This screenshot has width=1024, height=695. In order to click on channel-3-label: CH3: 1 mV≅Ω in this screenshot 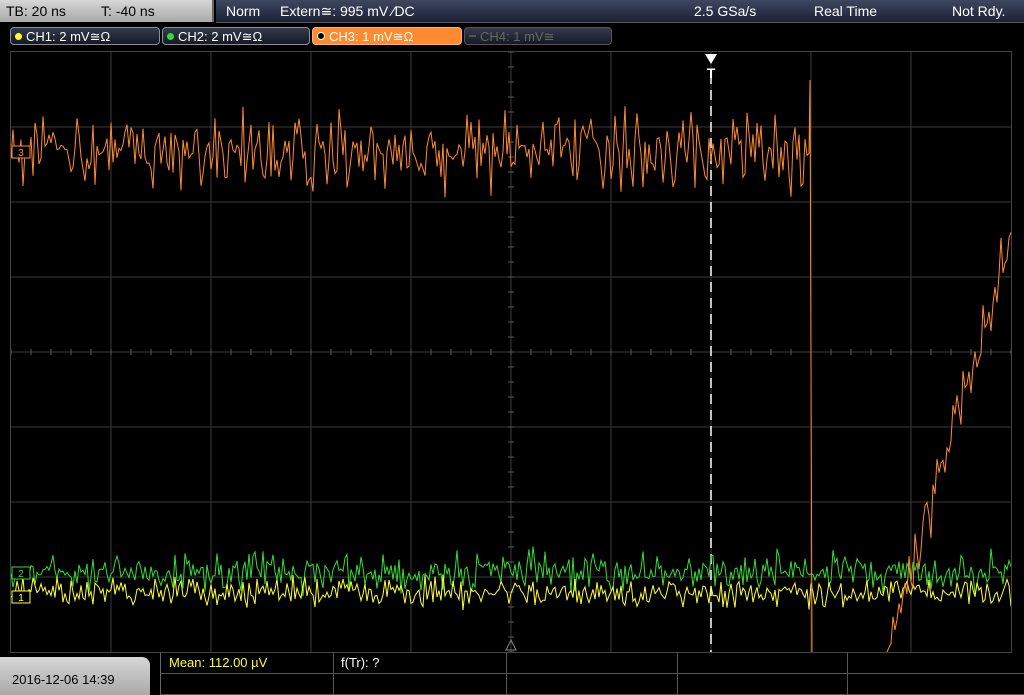, I will do `click(371, 36)`.